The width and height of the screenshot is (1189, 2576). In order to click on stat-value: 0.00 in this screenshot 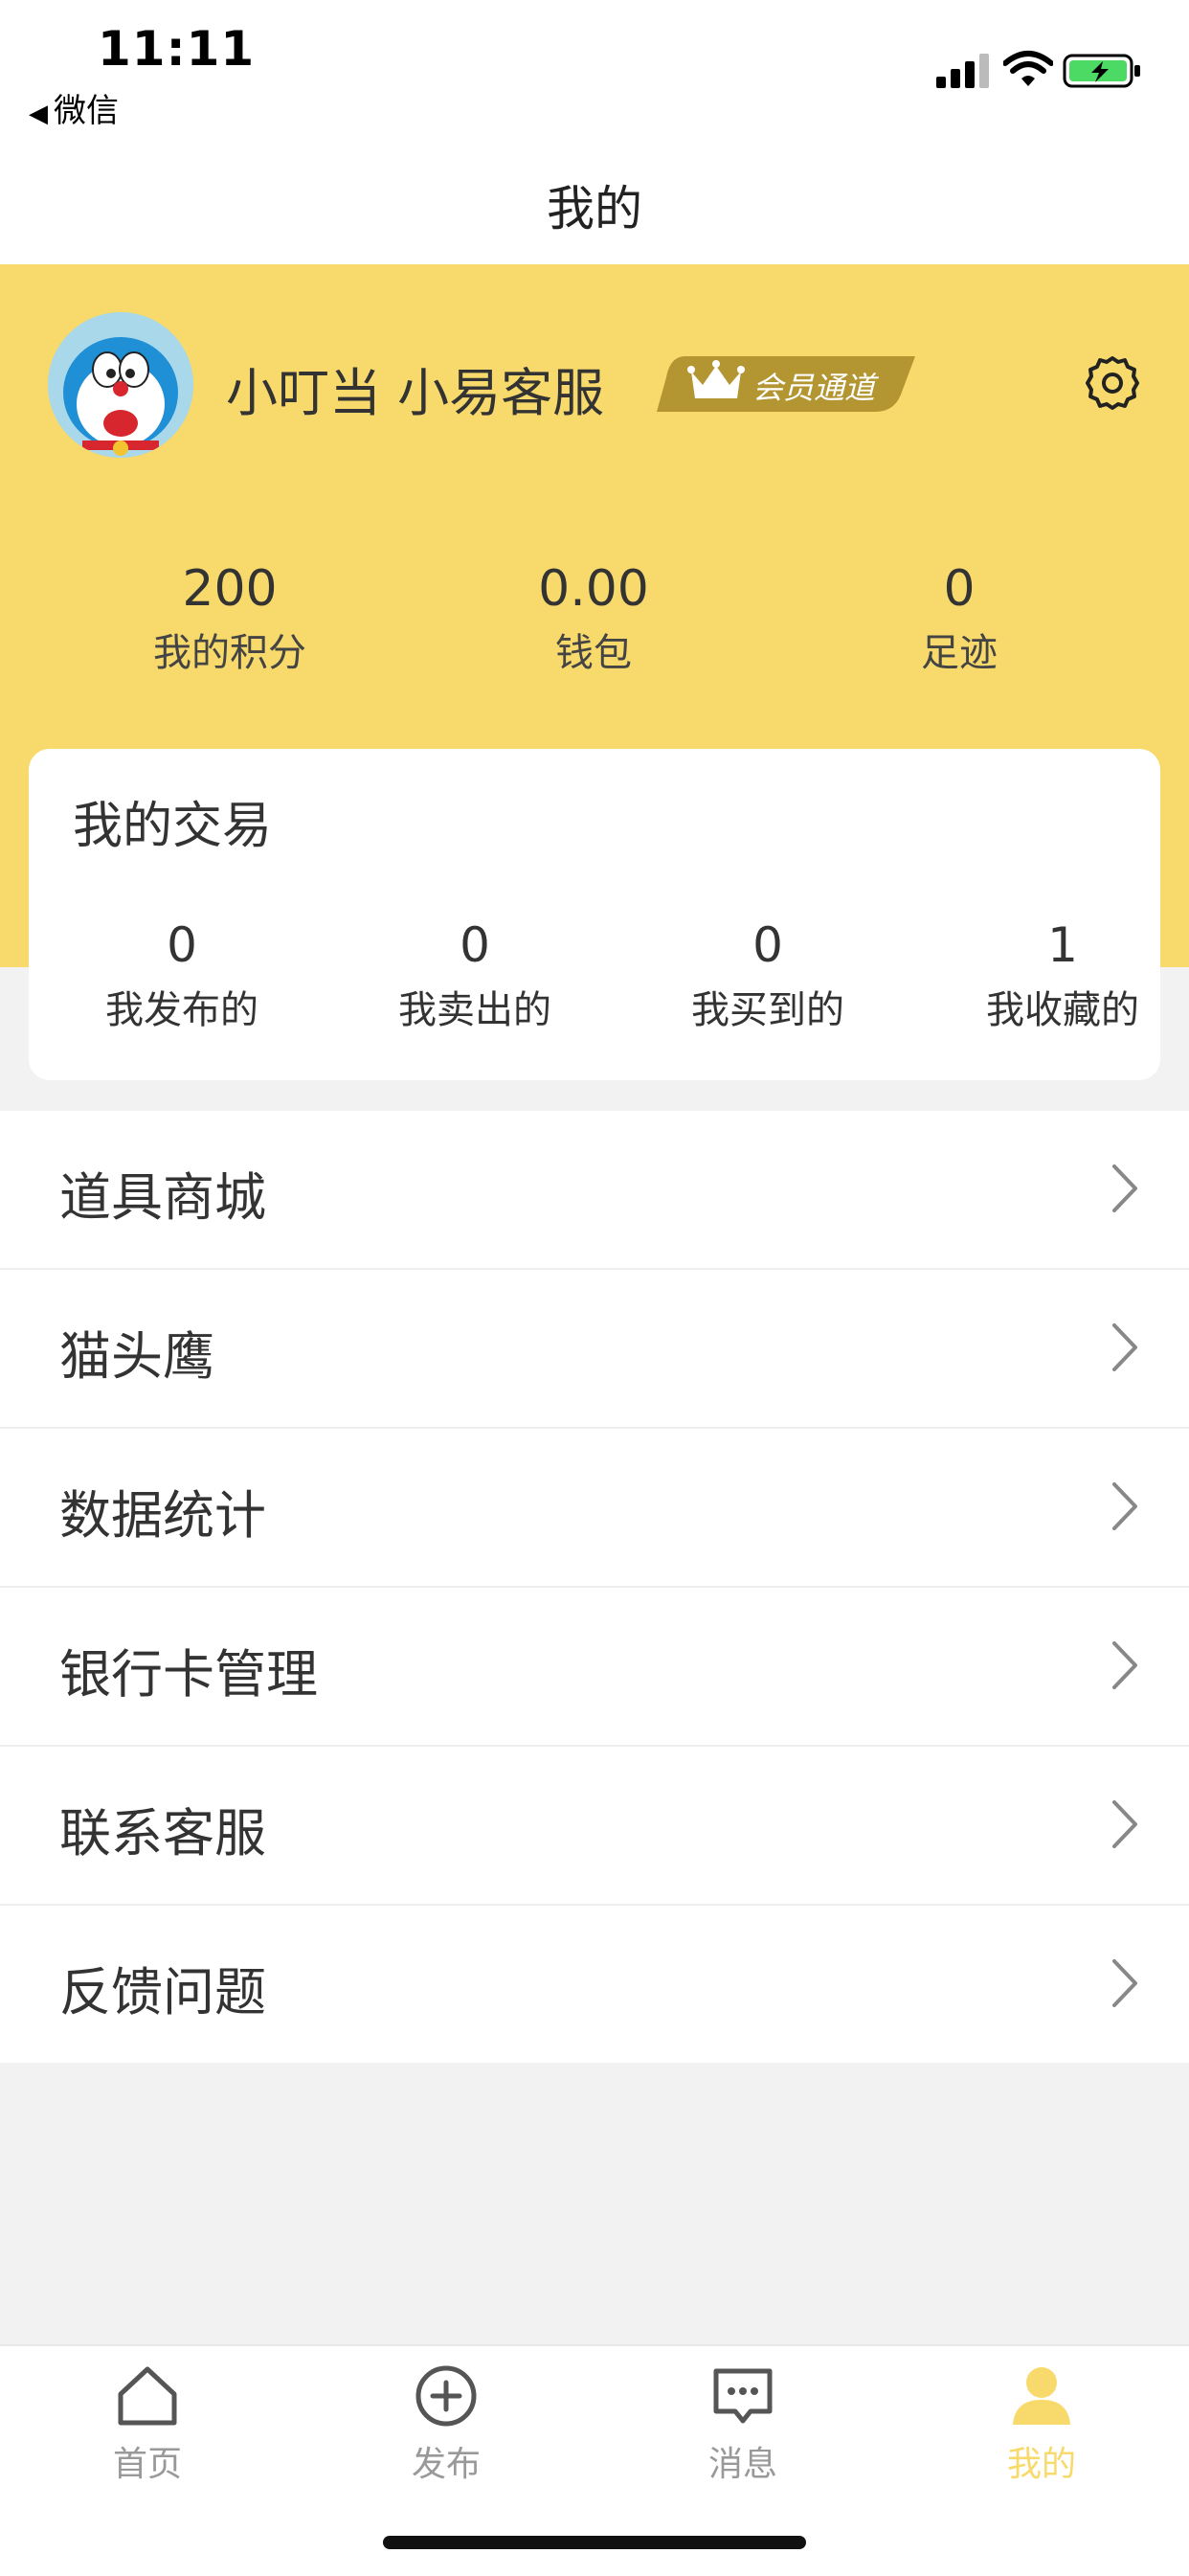, I will do `click(593, 589)`.